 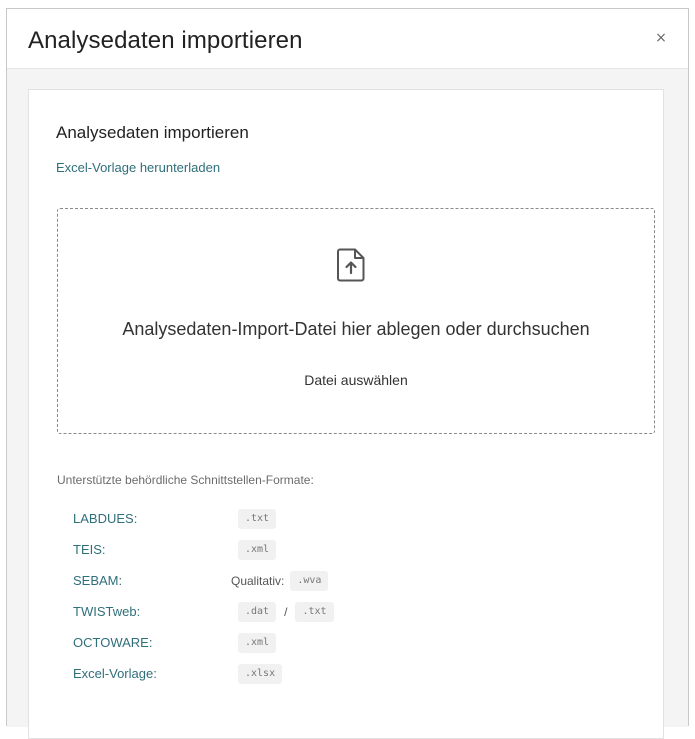 What do you see at coordinates (107, 611) in the screenshot?
I see `format-name: TWISTweb:` at bounding box center [107, 611].